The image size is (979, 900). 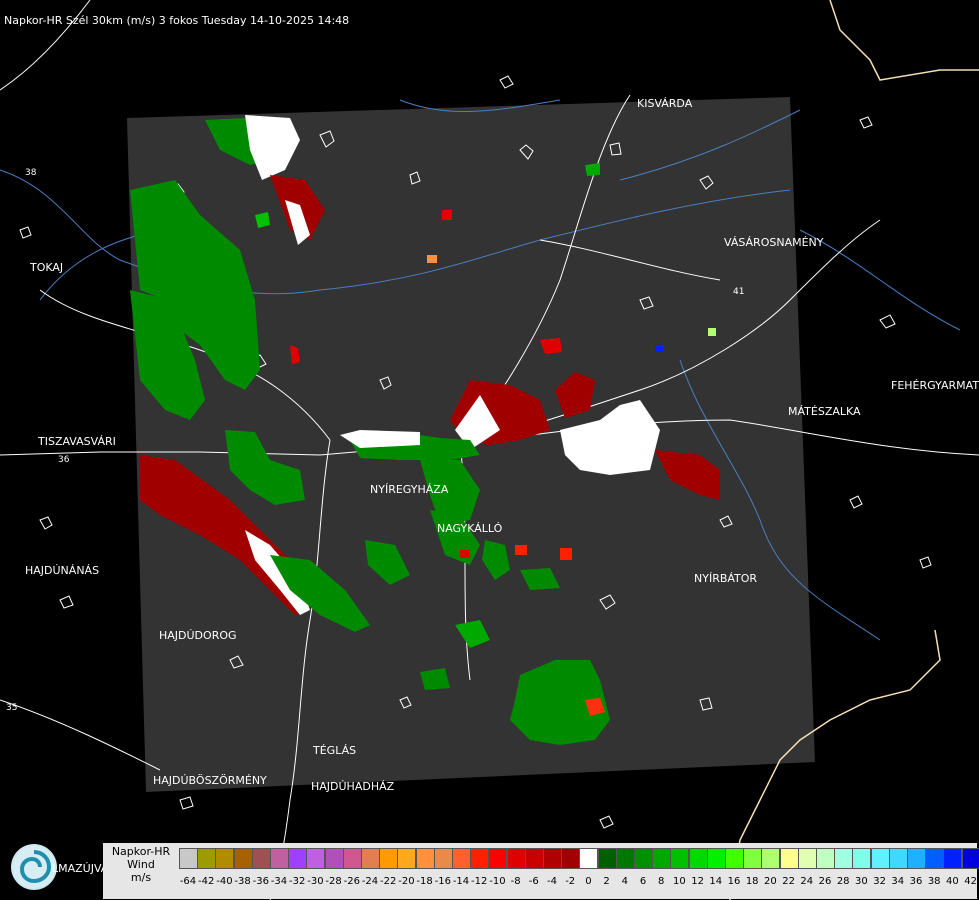 What do you see at coordinates (570, 881) in the screenshot?
I see `legend-tick-label: -2` at bounding box center [570, 881].